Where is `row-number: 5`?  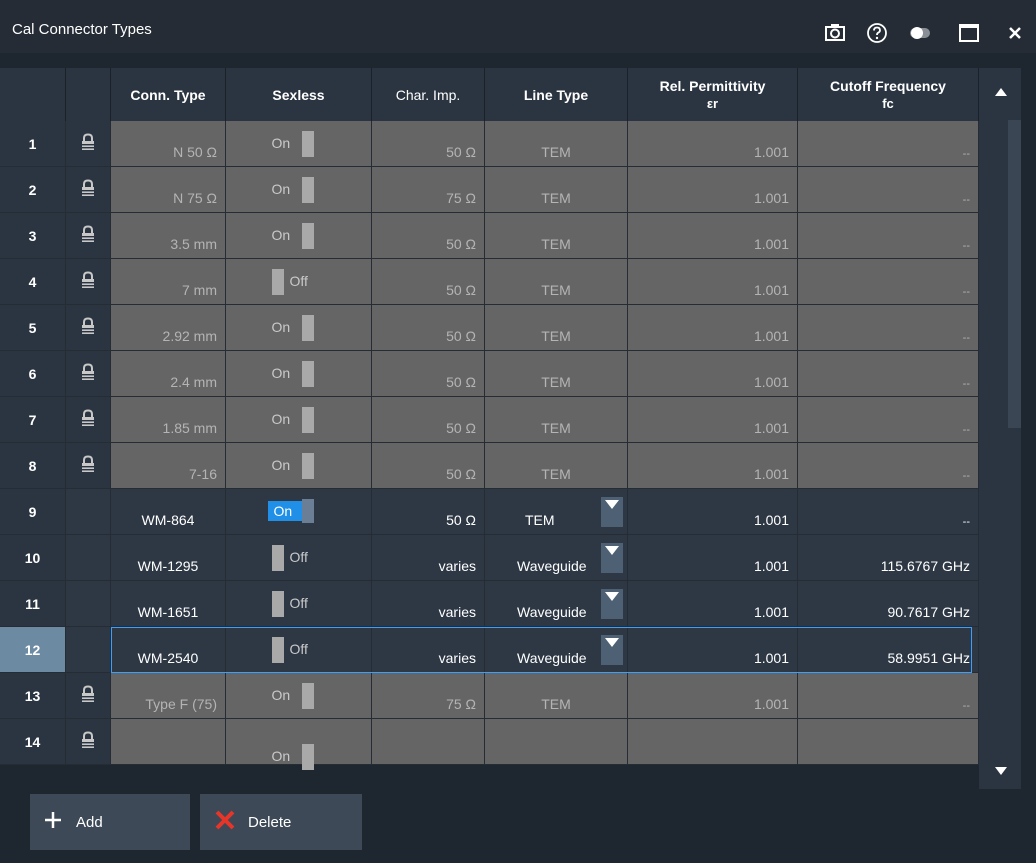
row-number: 5 is located at coordinates (33, 328).